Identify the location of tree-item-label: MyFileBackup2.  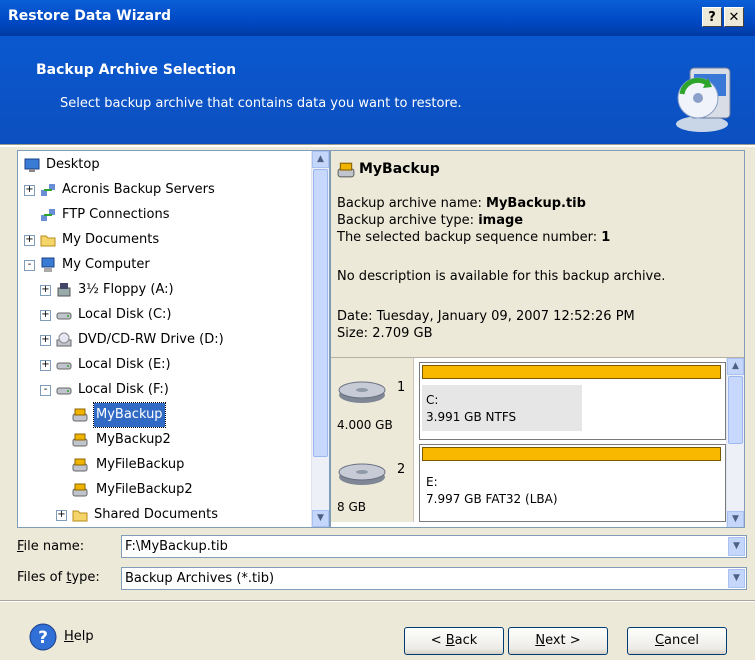
(144, 489).